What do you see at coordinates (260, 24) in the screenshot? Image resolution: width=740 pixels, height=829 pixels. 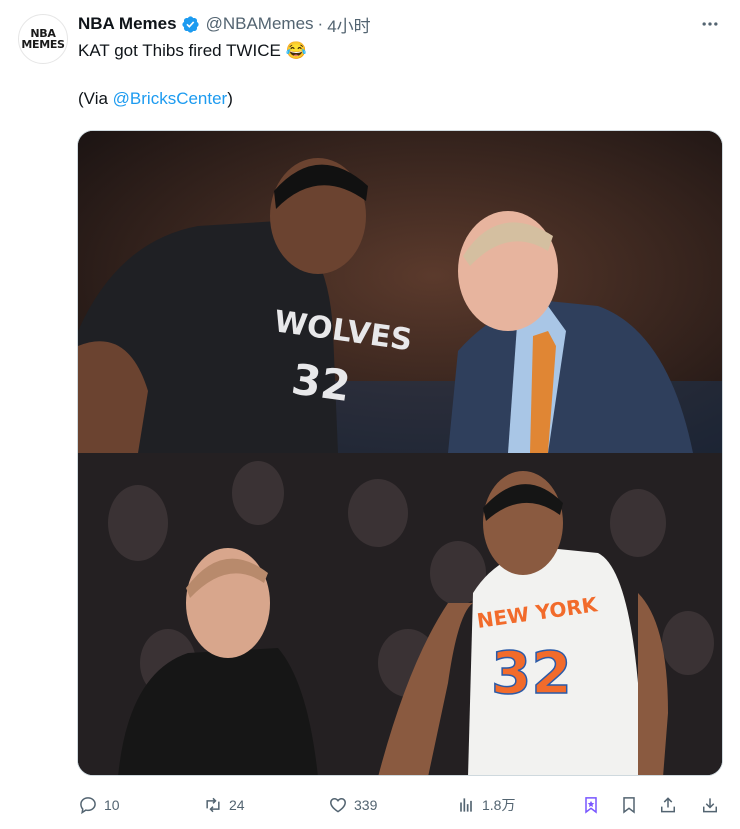 I see `handle: @NBAMemes` at bounding box center [260, 24].